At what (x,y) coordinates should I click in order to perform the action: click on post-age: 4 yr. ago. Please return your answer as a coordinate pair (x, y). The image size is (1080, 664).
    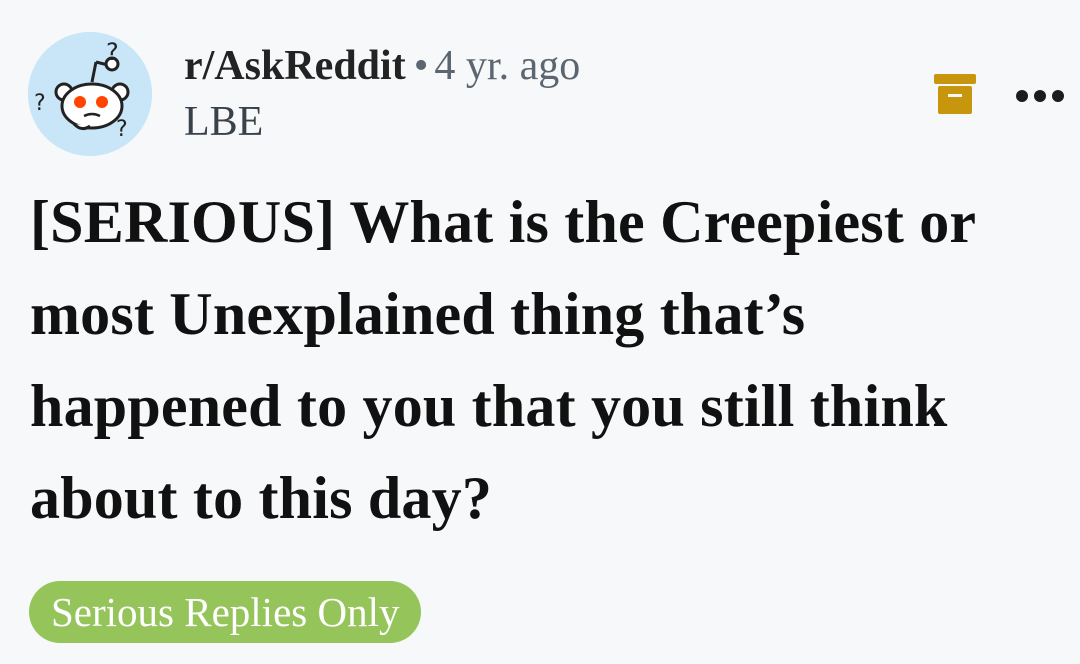
    Looking at the image, I should click on (507, 66).